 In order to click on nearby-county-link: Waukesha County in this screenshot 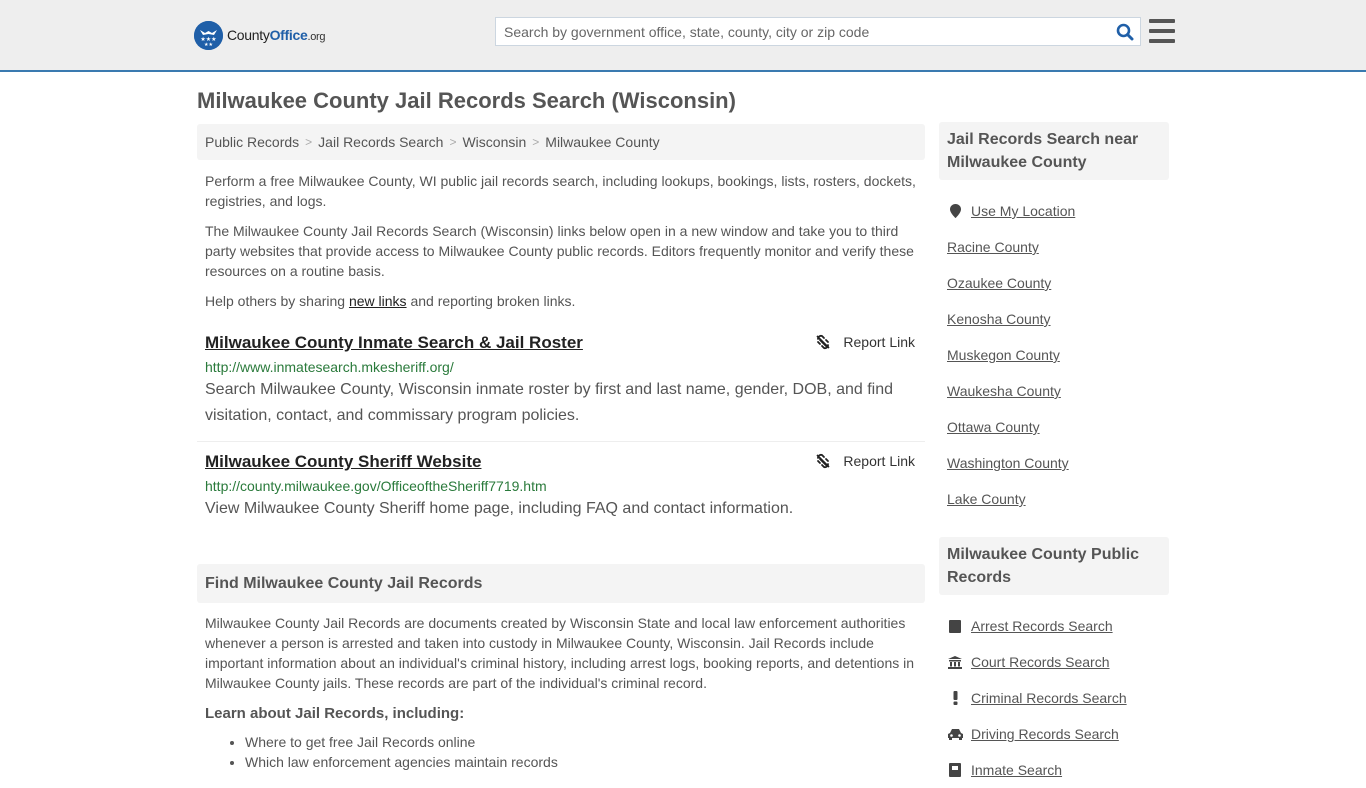, I will do `click(1004, 391)`.